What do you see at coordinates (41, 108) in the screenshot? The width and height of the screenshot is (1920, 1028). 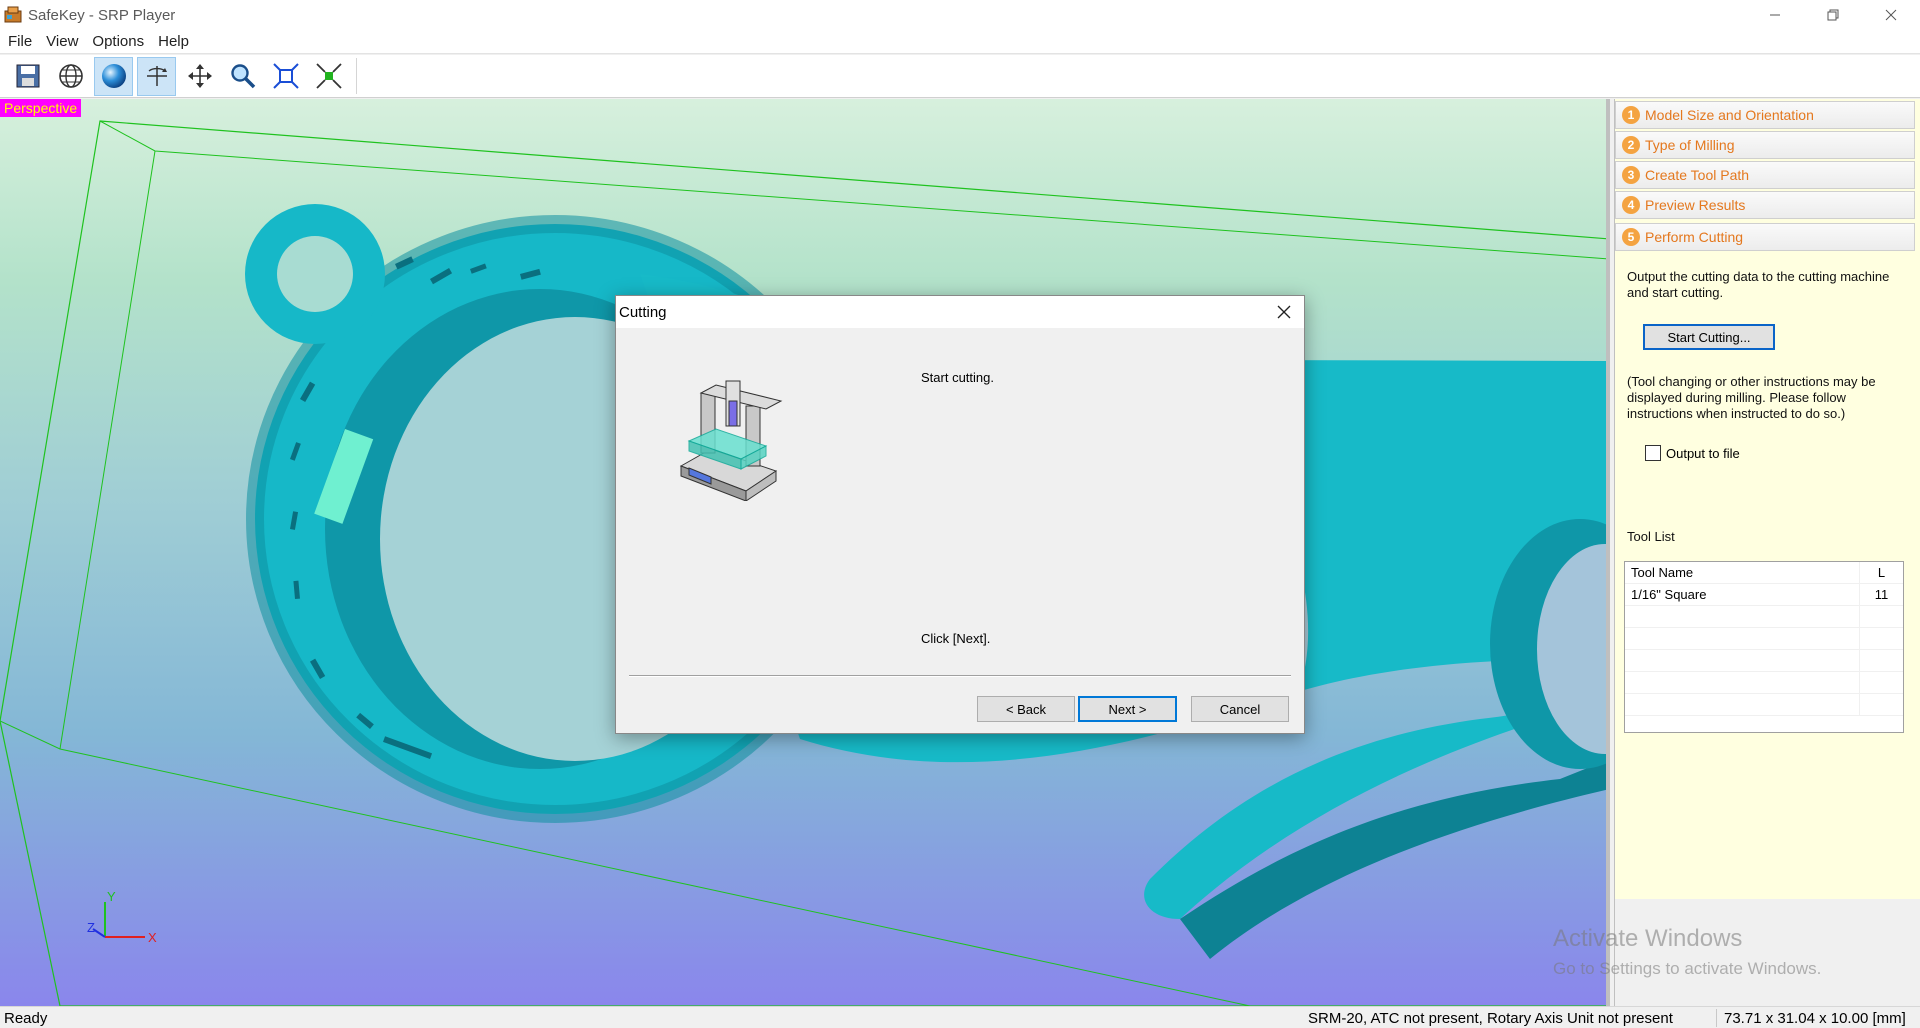 I see `view-mode-label: Perspective` at bounding box center [41, 108].